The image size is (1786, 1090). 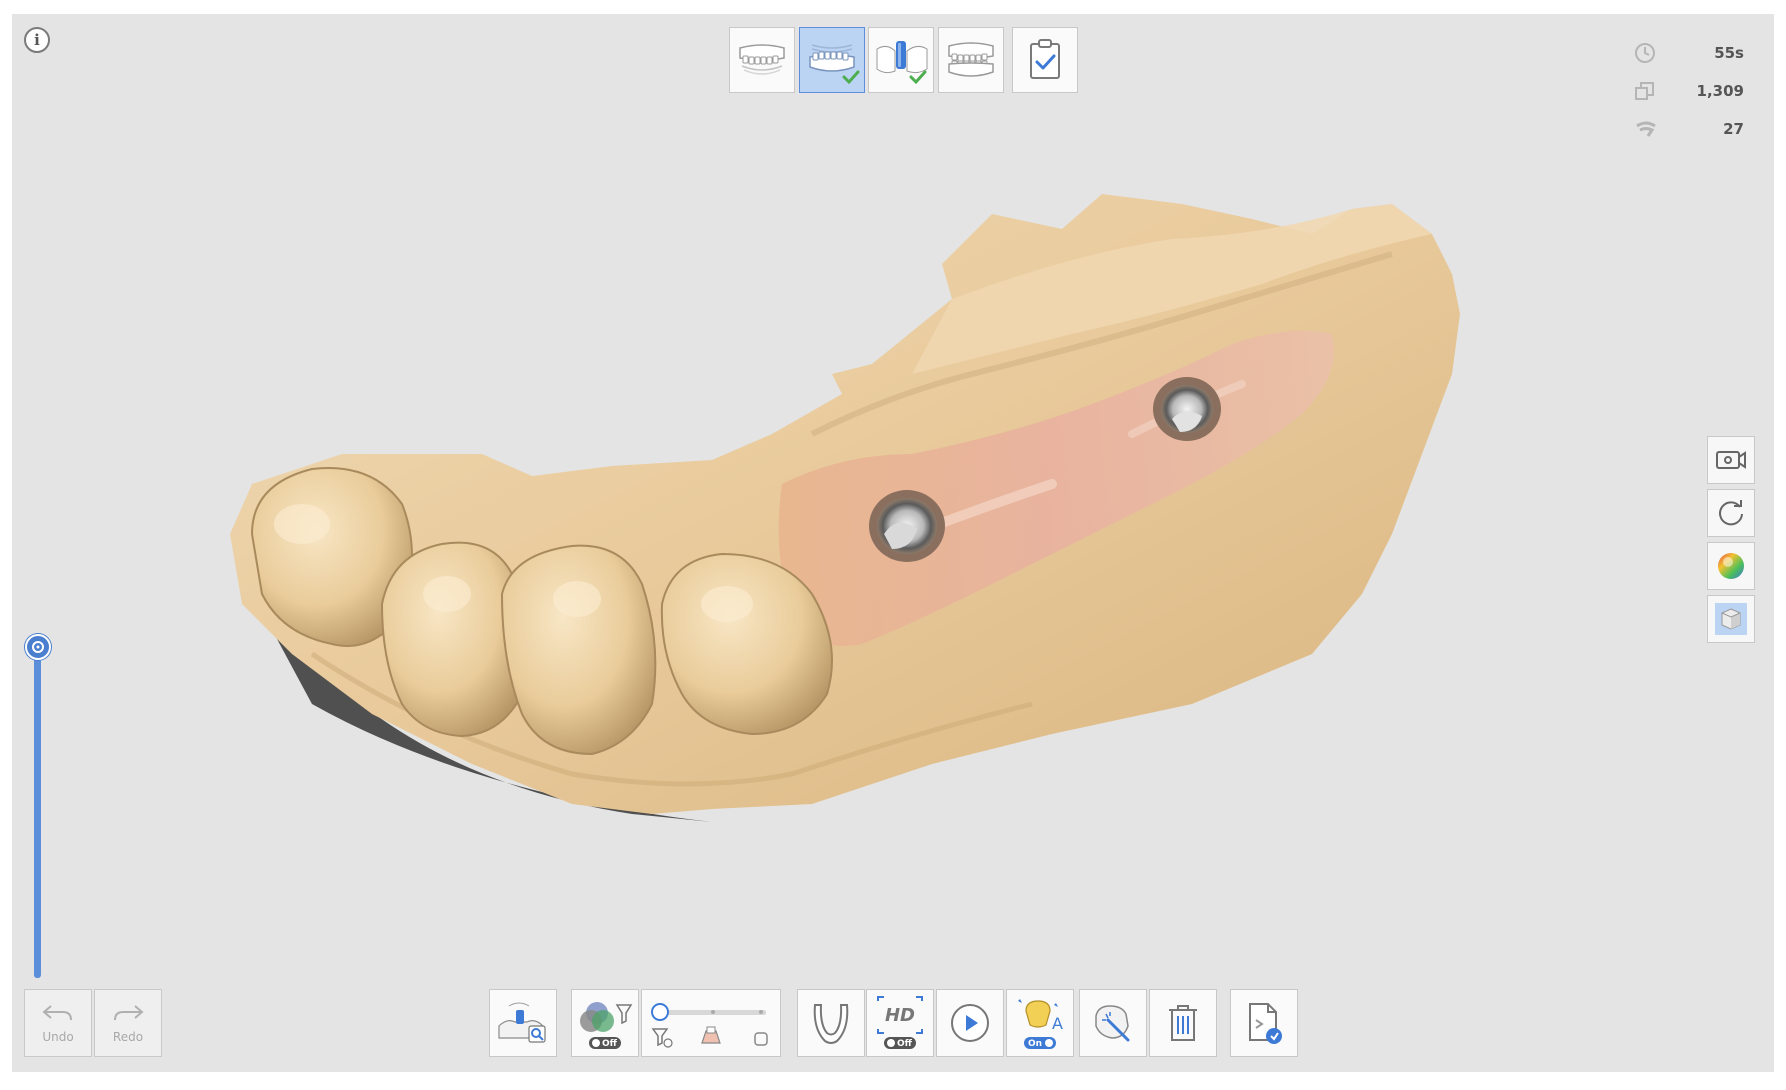 What do you see at coordinates (606, 1025) in the screenshot?
I see `color-filter-icon: Off` at bounding box center [606, 1025].